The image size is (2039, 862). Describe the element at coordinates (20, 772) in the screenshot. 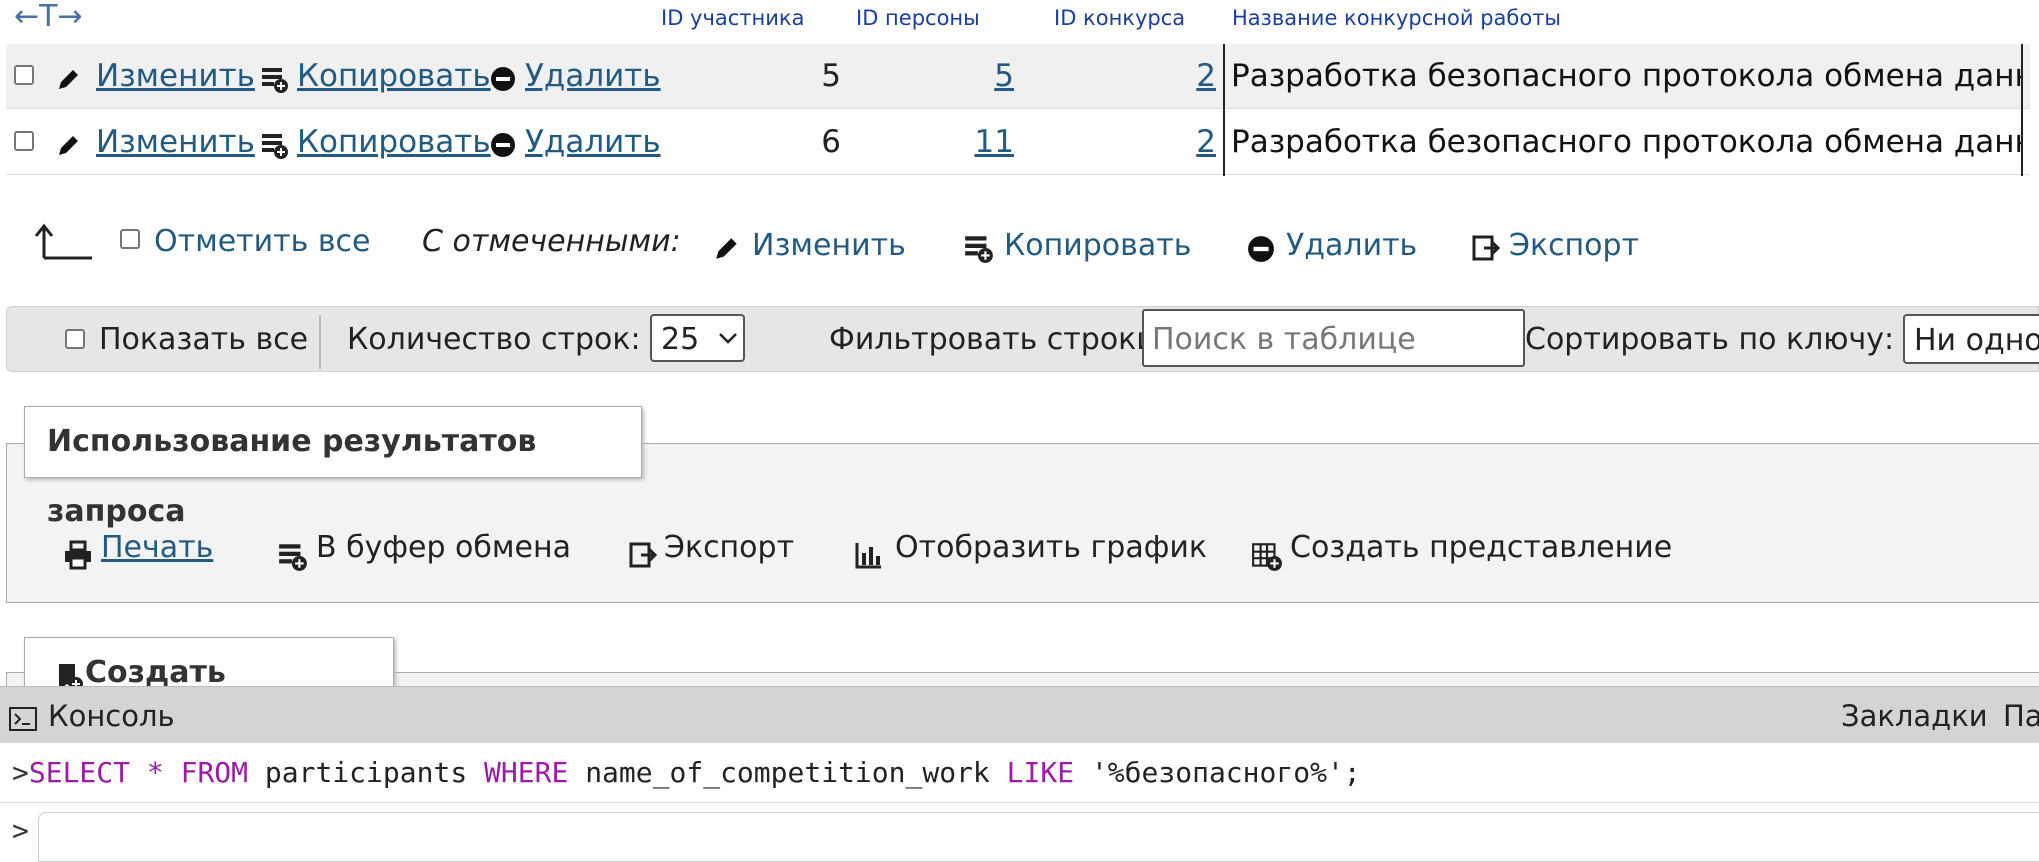

I see `console-prompt: >` at that location.